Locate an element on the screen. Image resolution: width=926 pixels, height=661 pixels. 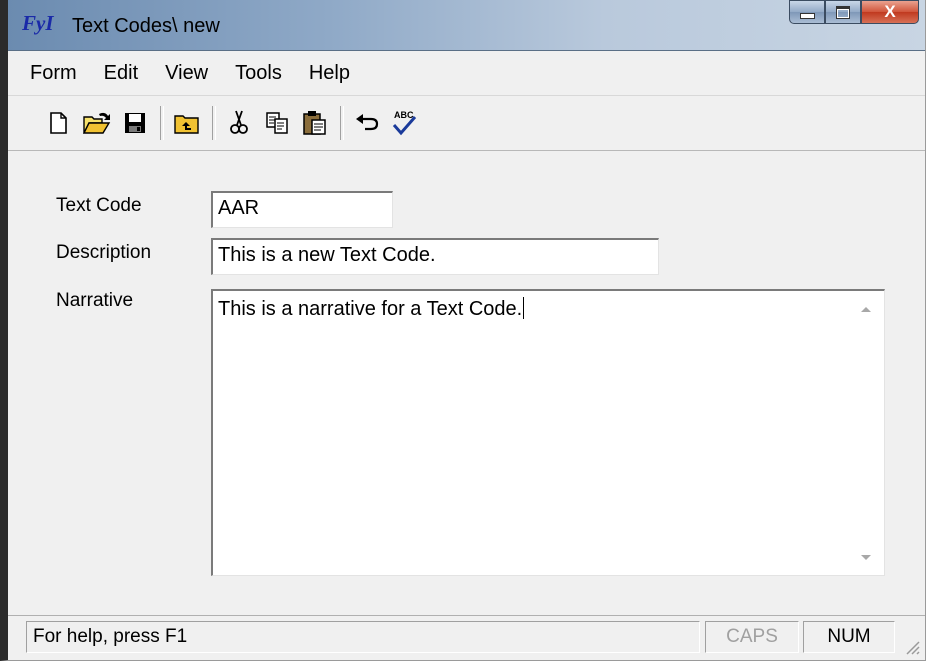
scroll-down-button is located at coordinates (866, 557).